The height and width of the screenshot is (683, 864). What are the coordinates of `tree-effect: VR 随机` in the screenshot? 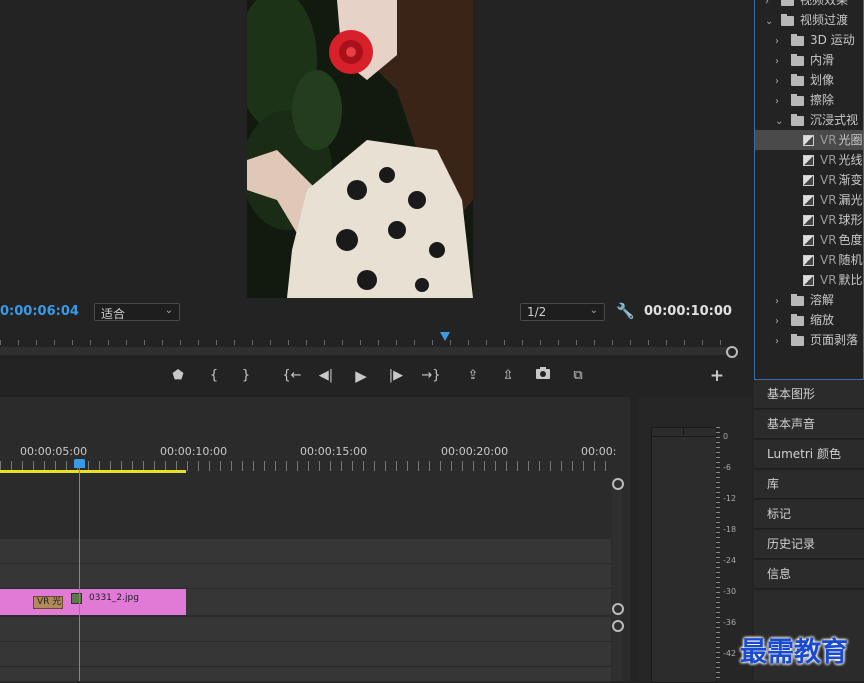 It's located at (809, 260).